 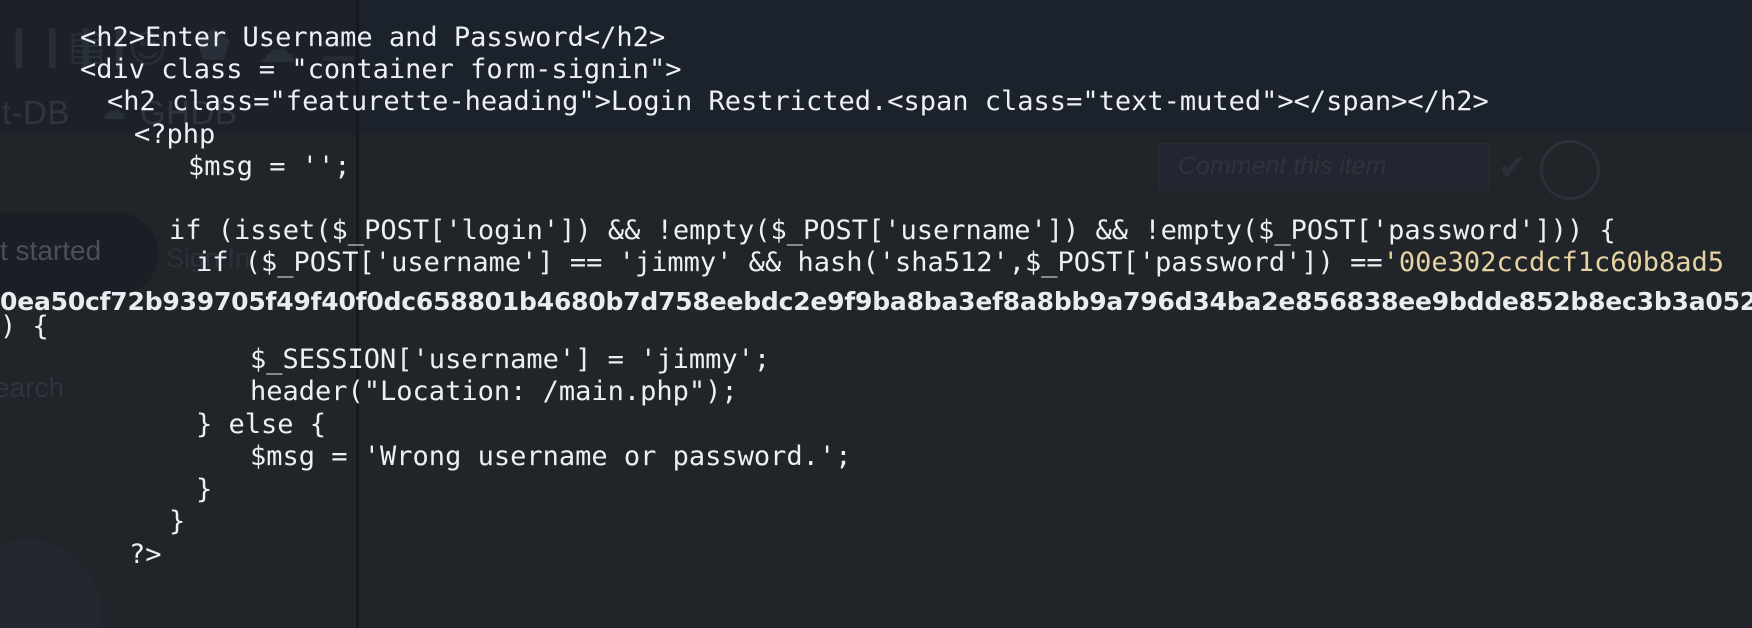 I want to click on code-line: <?php, so click(x=175, y=134).